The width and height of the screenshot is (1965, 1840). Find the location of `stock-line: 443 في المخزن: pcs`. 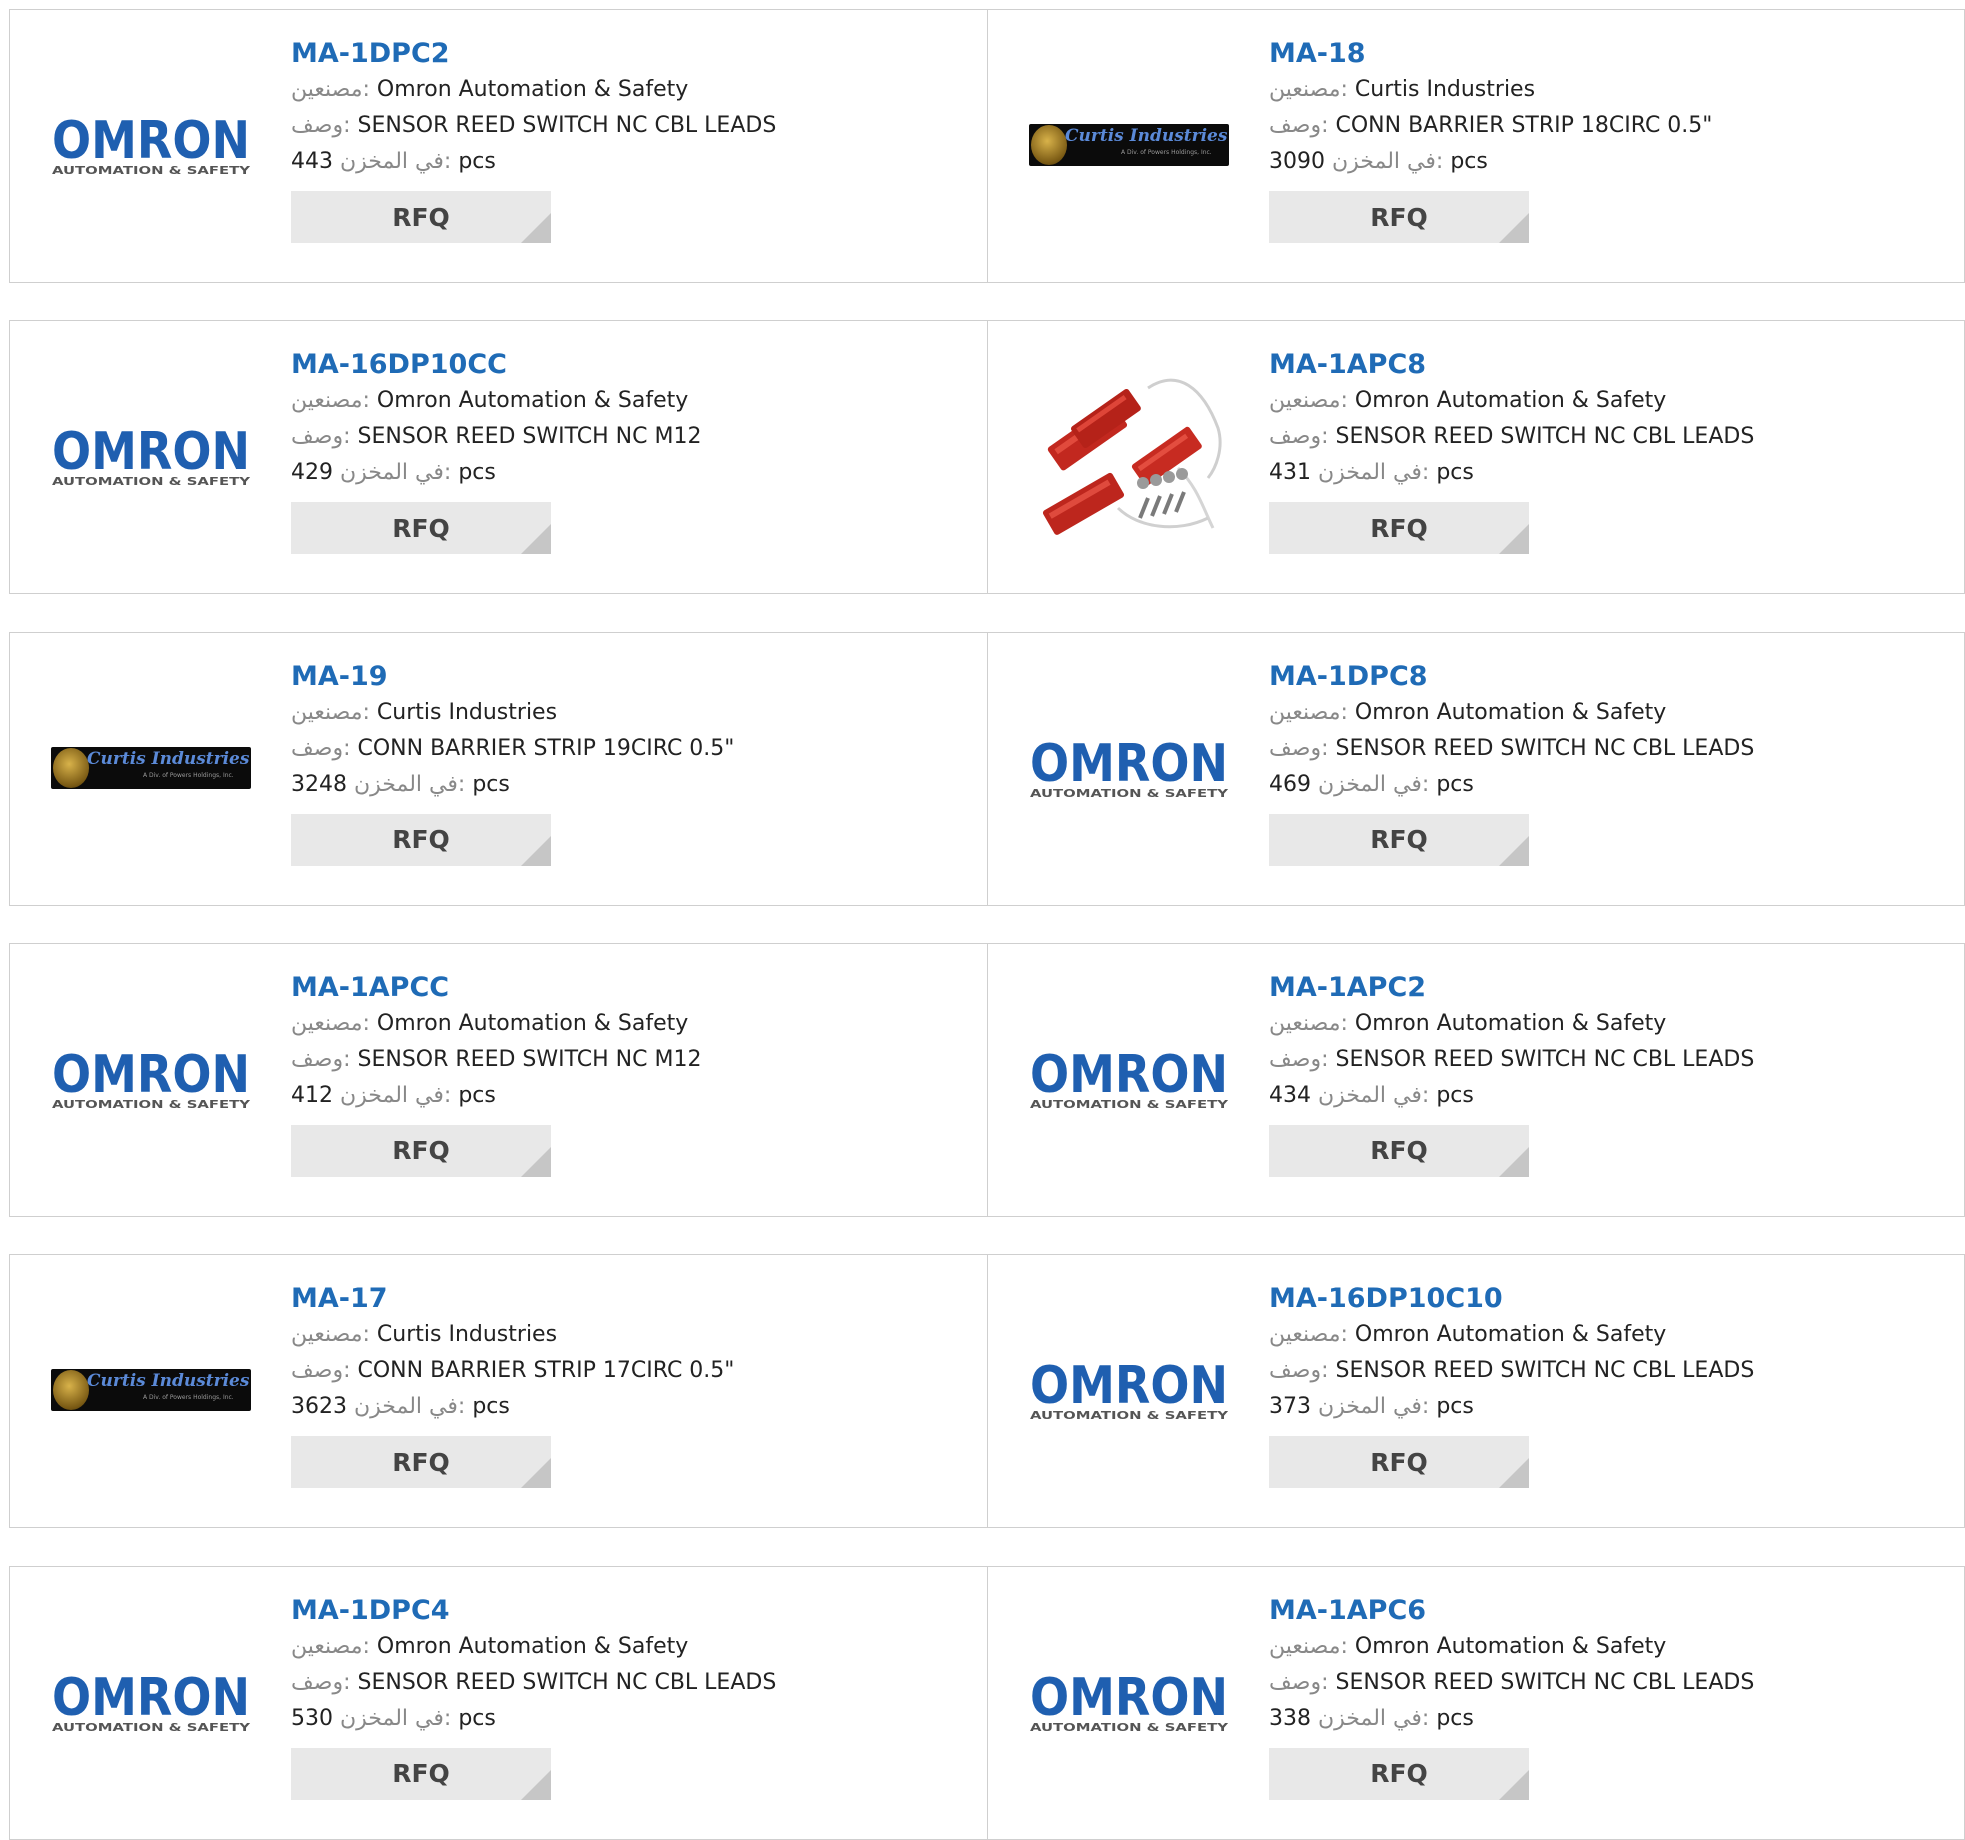

stock-line: 443 في المخزن: pcs is located at coordinates (611, 162).